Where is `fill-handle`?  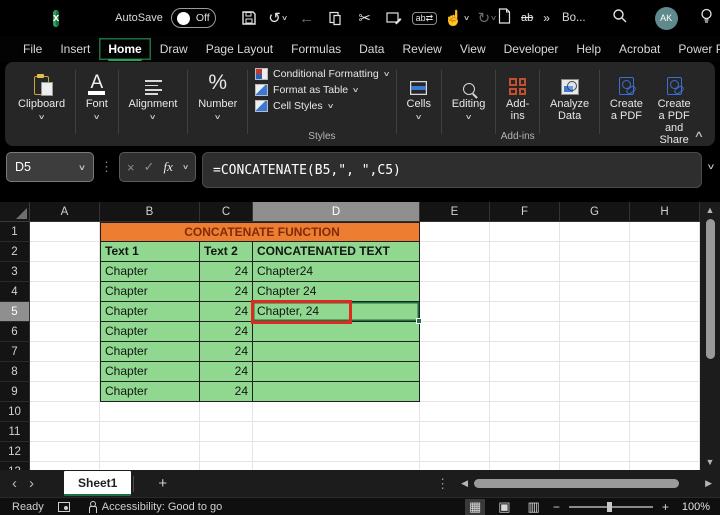 fill-handle is located at coordinates (419, 321).